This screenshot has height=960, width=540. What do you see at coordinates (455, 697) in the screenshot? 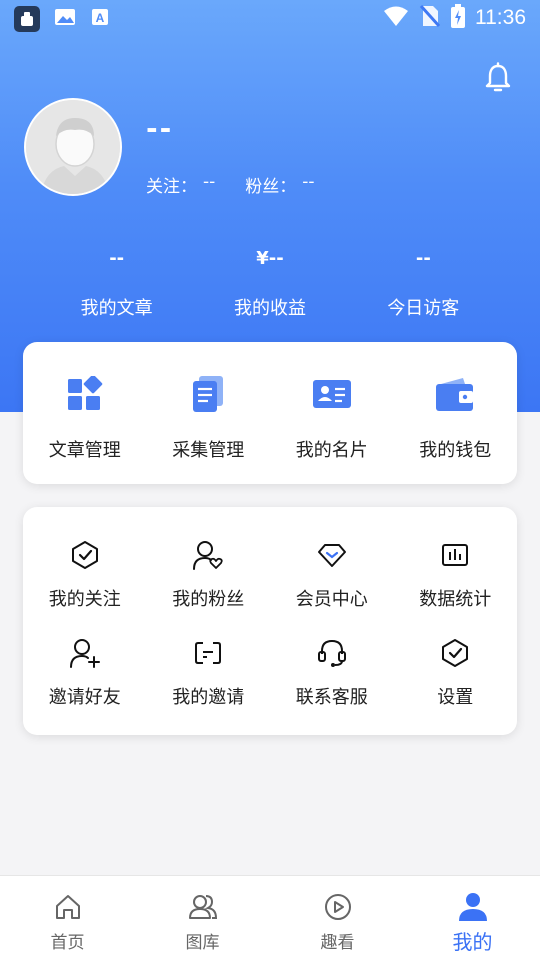
I see `tool-label: 设置` at bounding box center [455, 697].